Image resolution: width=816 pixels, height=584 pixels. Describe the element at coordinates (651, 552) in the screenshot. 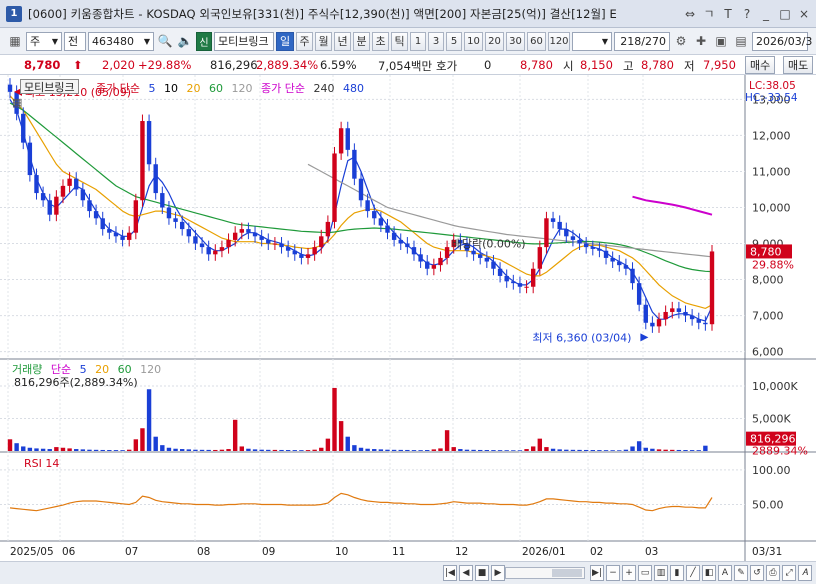

I see `date-tick-label: 03` at that location.